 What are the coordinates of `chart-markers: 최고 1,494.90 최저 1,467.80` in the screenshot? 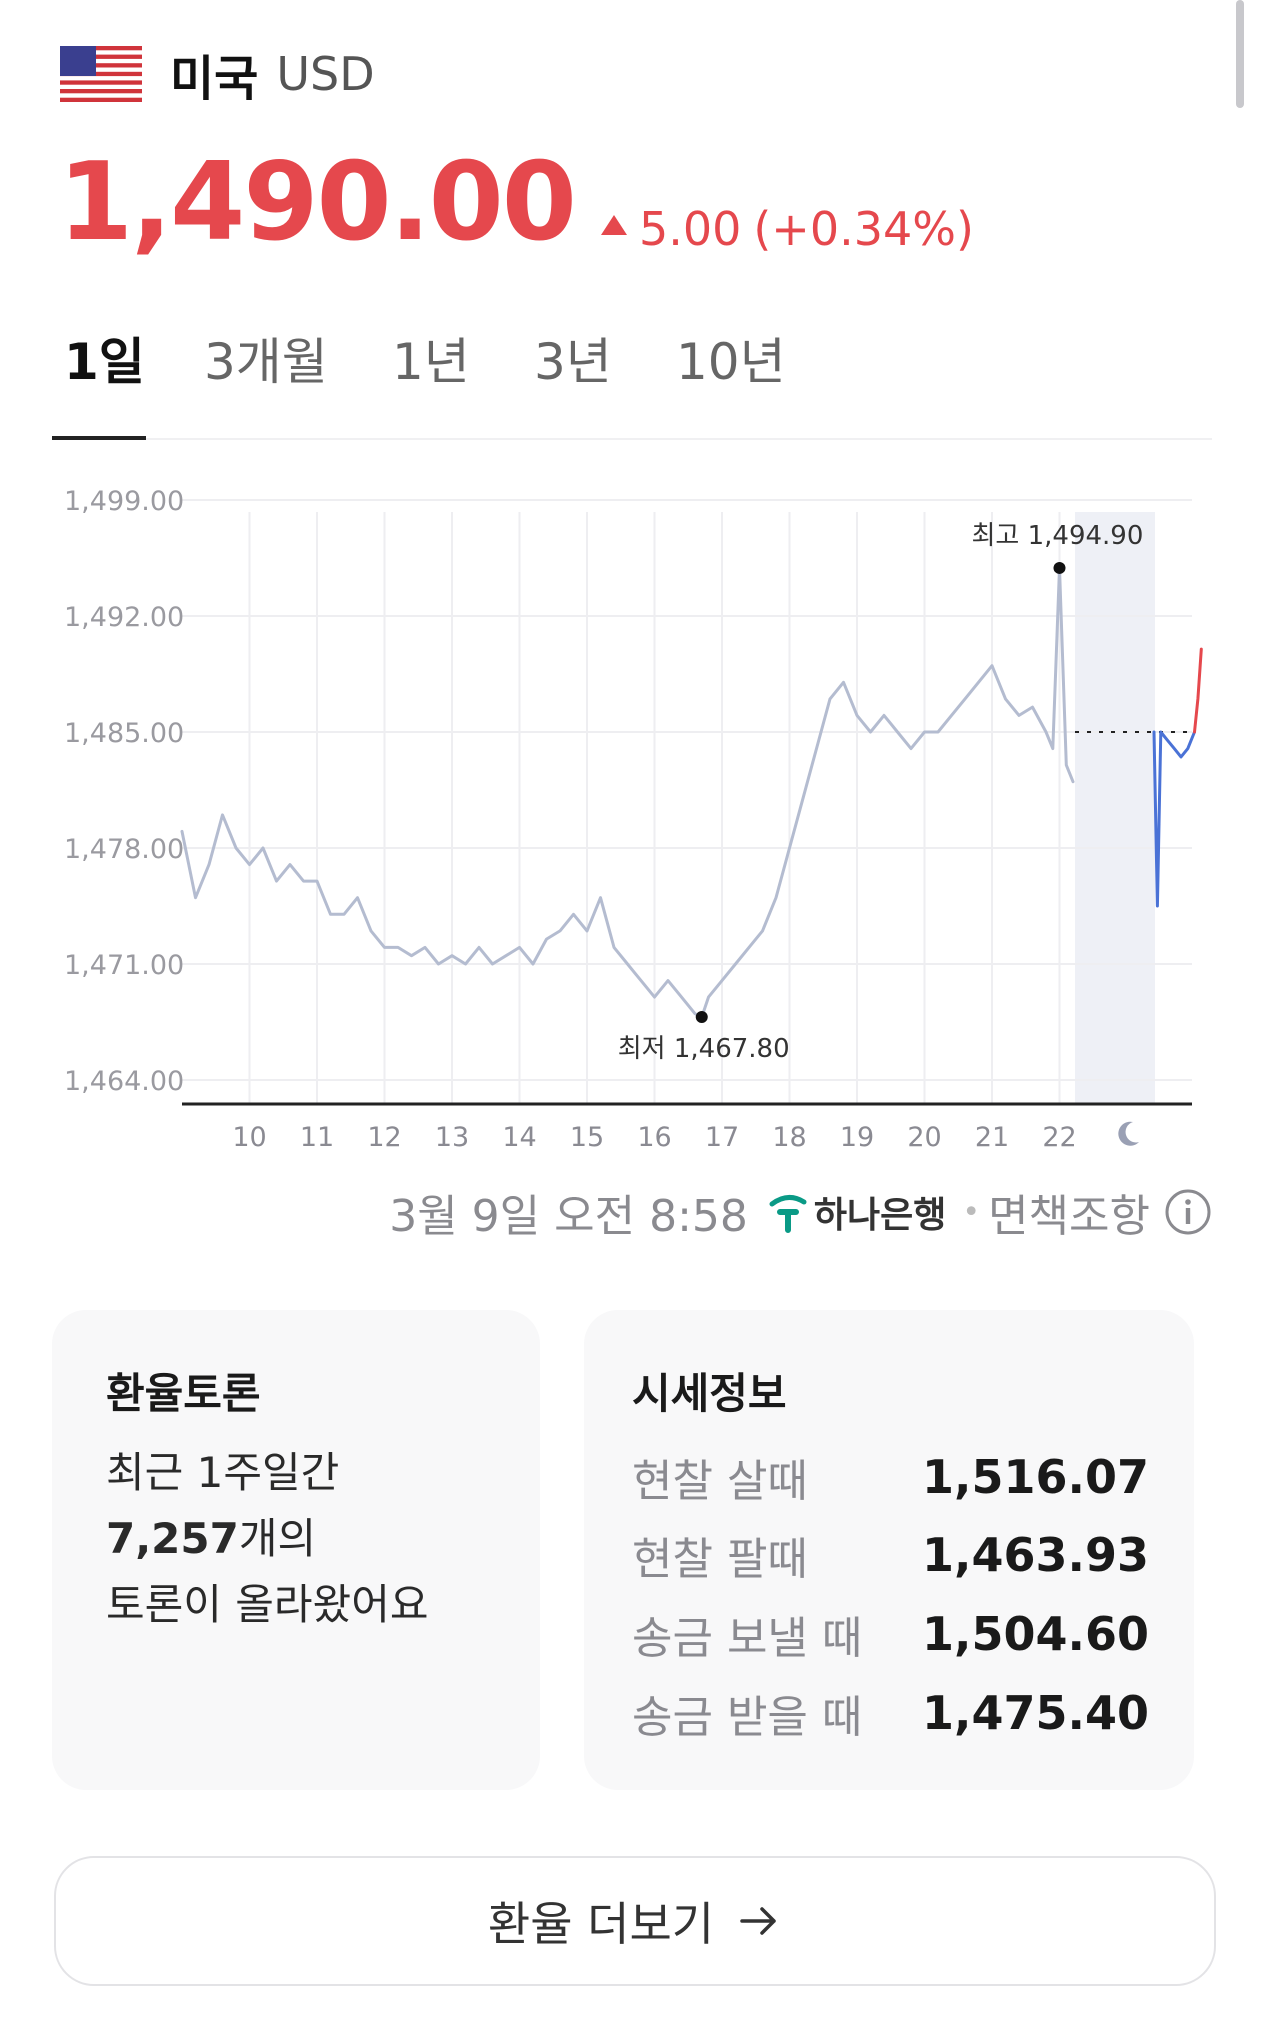 It's located at (881, 792).